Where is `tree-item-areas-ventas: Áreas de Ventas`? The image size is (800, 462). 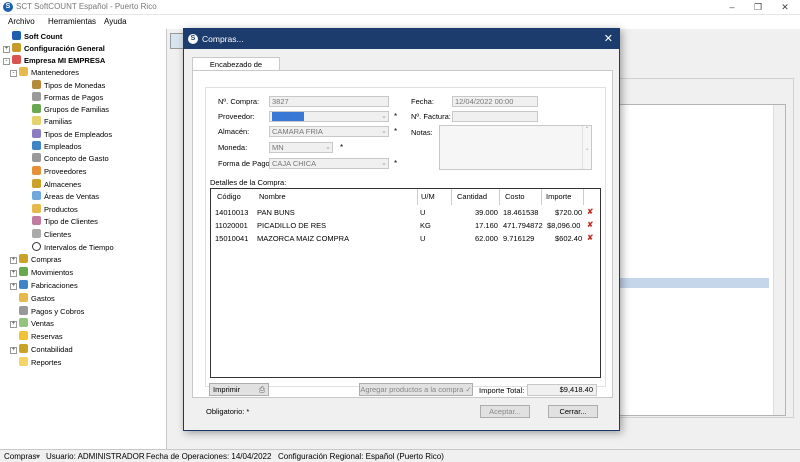
tree-item-areas-ventas: Áreas de Ventas is located at coordinates (65, 197).